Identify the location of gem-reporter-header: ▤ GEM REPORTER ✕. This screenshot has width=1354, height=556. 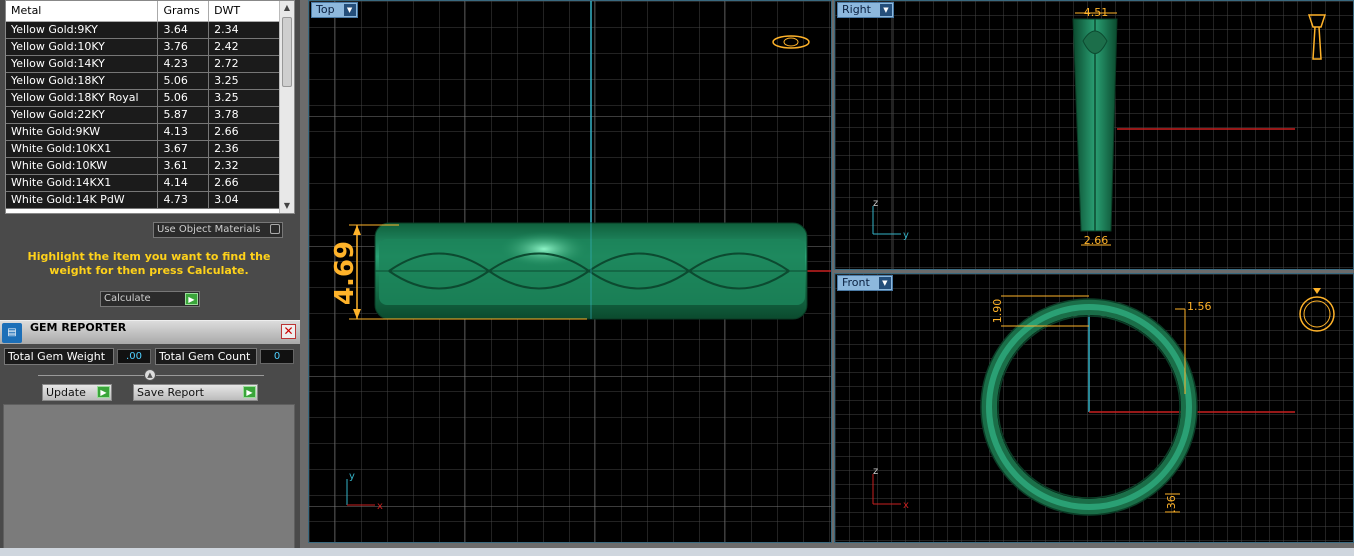
(150, 332).